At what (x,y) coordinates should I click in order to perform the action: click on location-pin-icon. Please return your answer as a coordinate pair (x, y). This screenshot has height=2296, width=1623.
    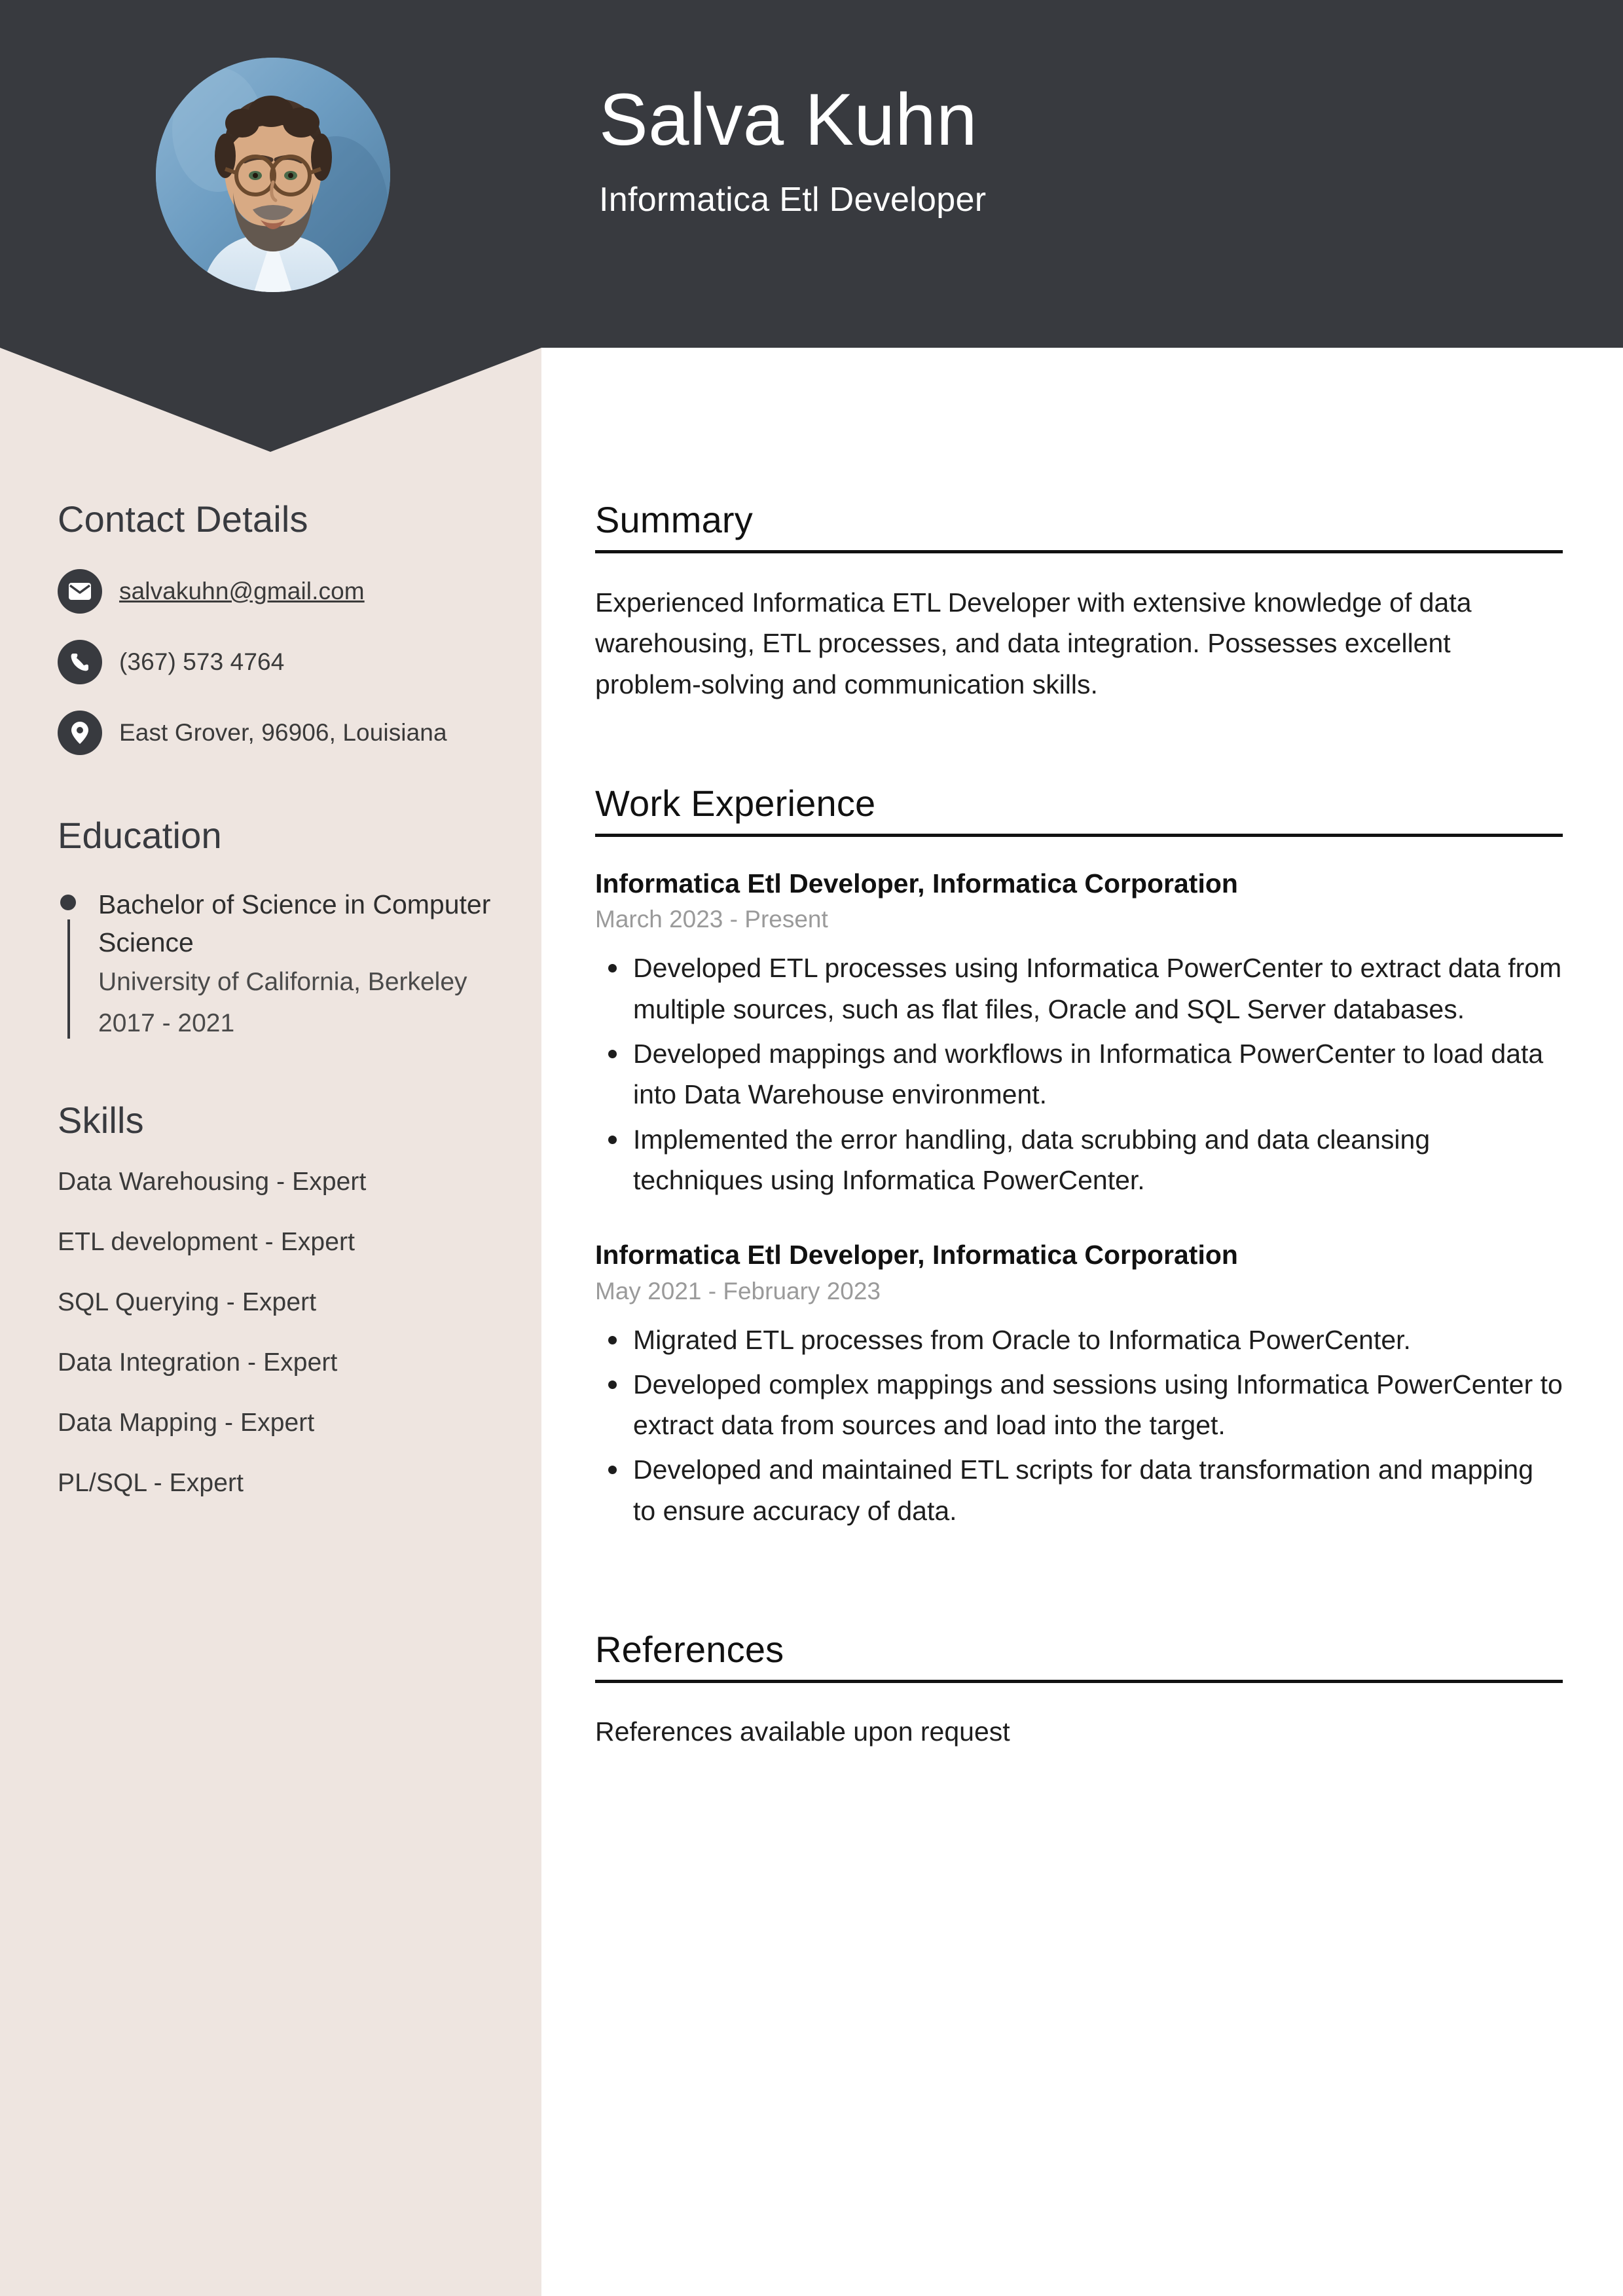
    Looking at the image, I should click on (80, 733).